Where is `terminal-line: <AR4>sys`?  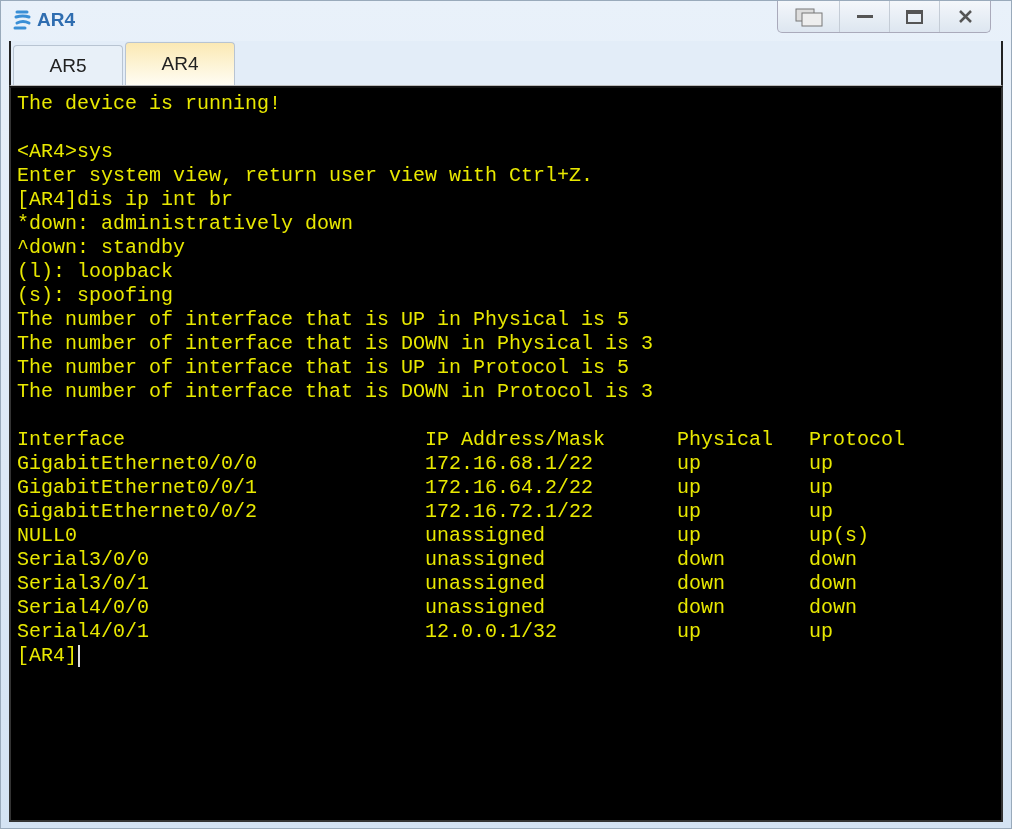
terminal-line: <AR4>sys is located at coordinates (65, 151).